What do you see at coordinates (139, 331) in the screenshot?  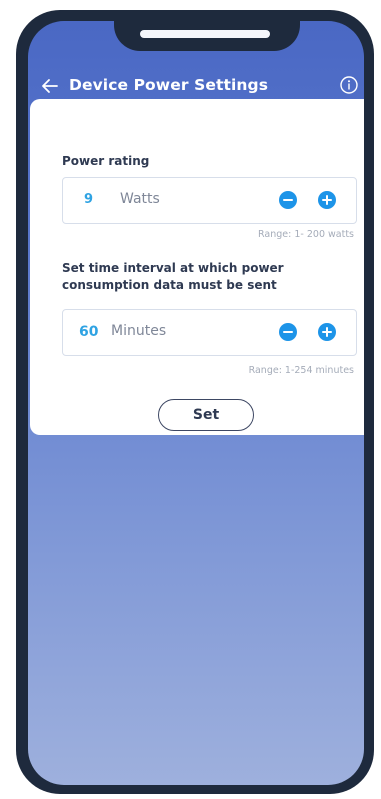 I see `interval-unit: Minutes` at bounding box center [139, 331].